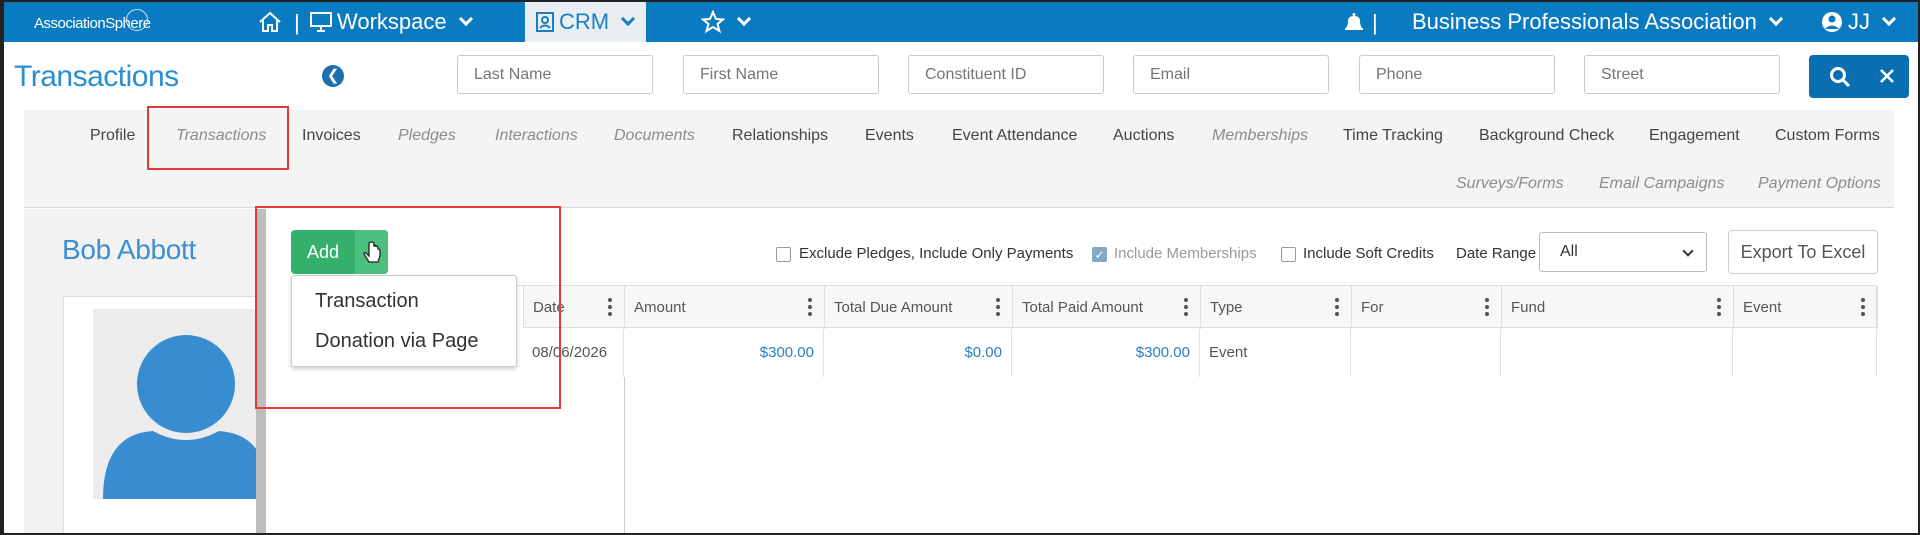 This screenshot has width=1920, height=535. What do you see at coordinates (1260, 136) in the screenshot?
I see `tab-memberships: Memberships` at bounding box center [1260, 136].